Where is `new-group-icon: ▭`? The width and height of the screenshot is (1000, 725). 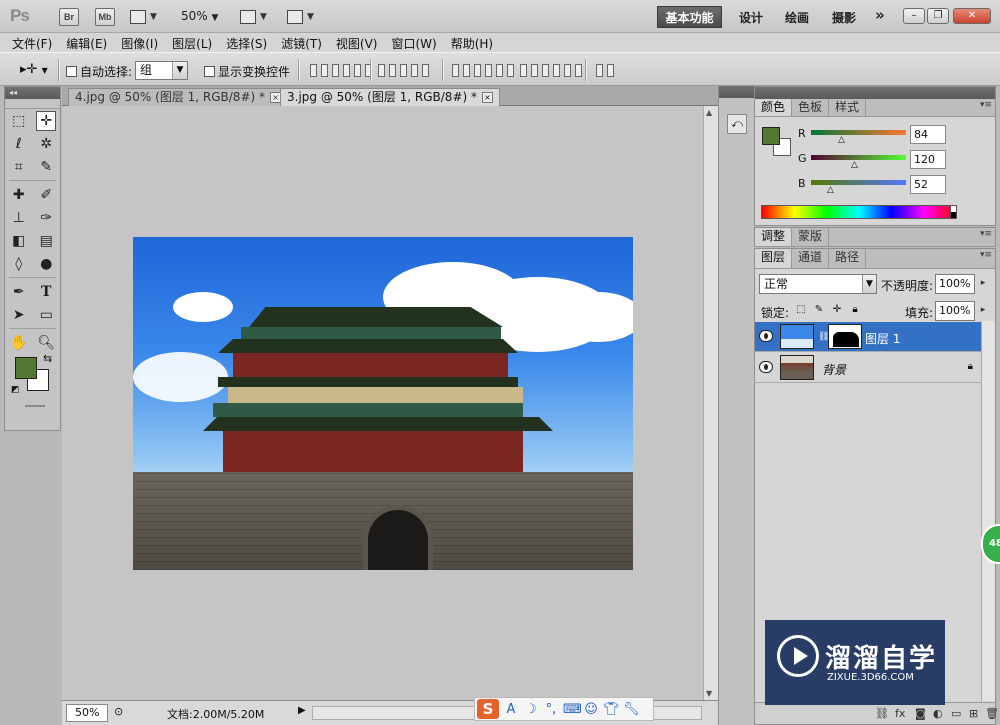 new-group-icon: ▭ is located at coordinates (956, 713).